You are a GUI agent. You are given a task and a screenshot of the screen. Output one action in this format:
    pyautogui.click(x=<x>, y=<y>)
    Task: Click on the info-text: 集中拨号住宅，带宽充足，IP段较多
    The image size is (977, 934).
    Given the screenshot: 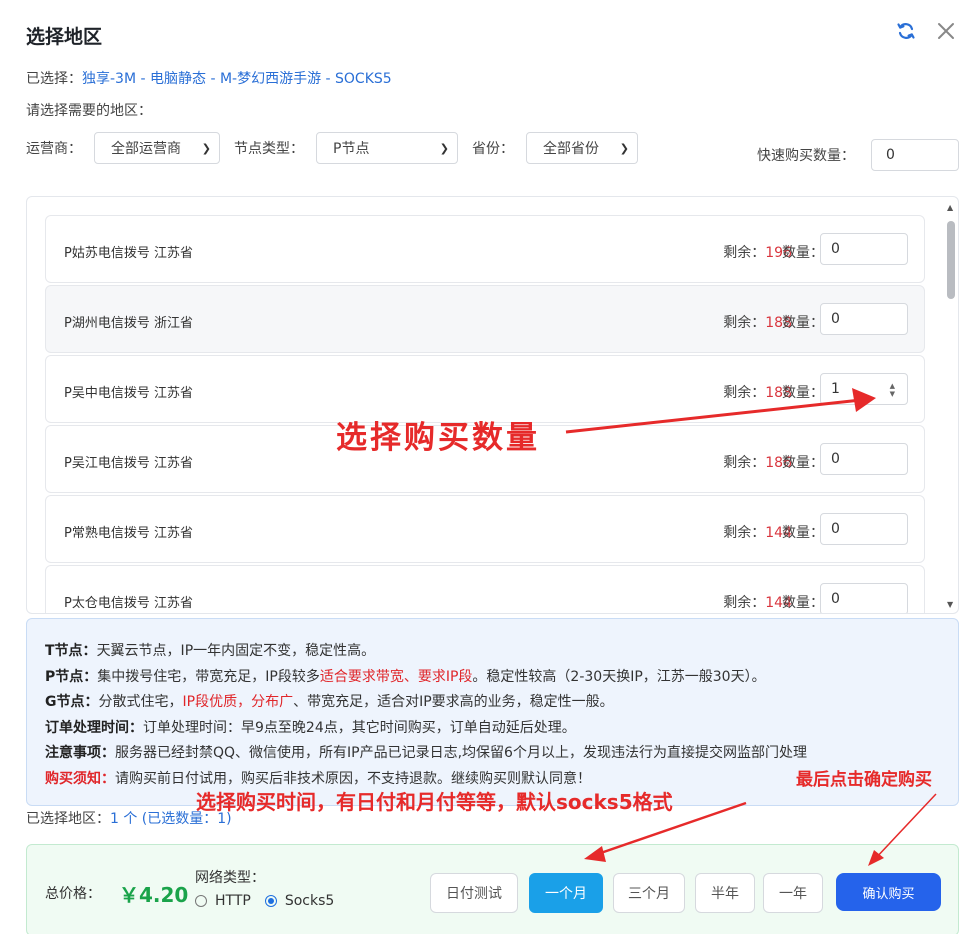 What is the action you would take?
    pyautogui.click(x=208, y=676)
    